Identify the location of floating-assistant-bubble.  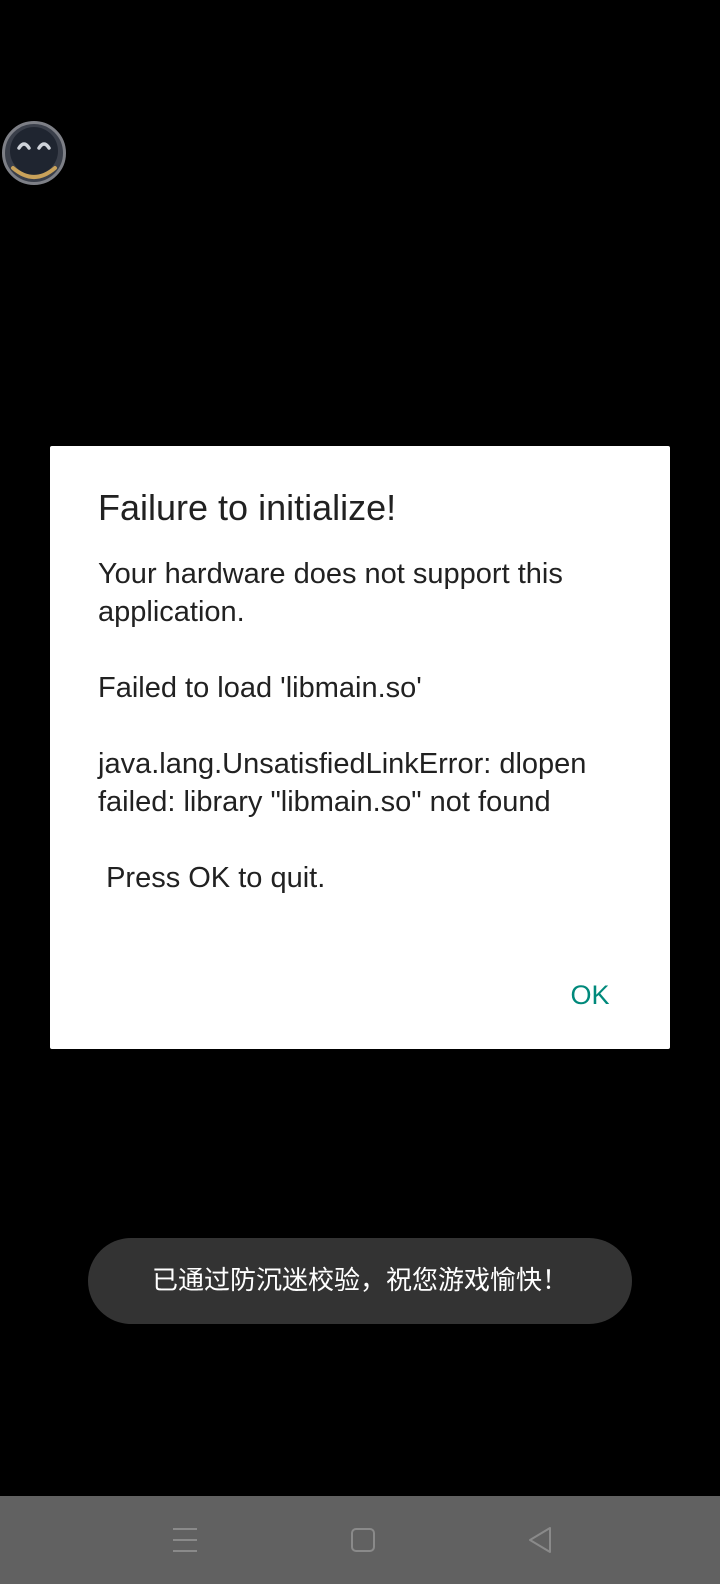
(34, 153).